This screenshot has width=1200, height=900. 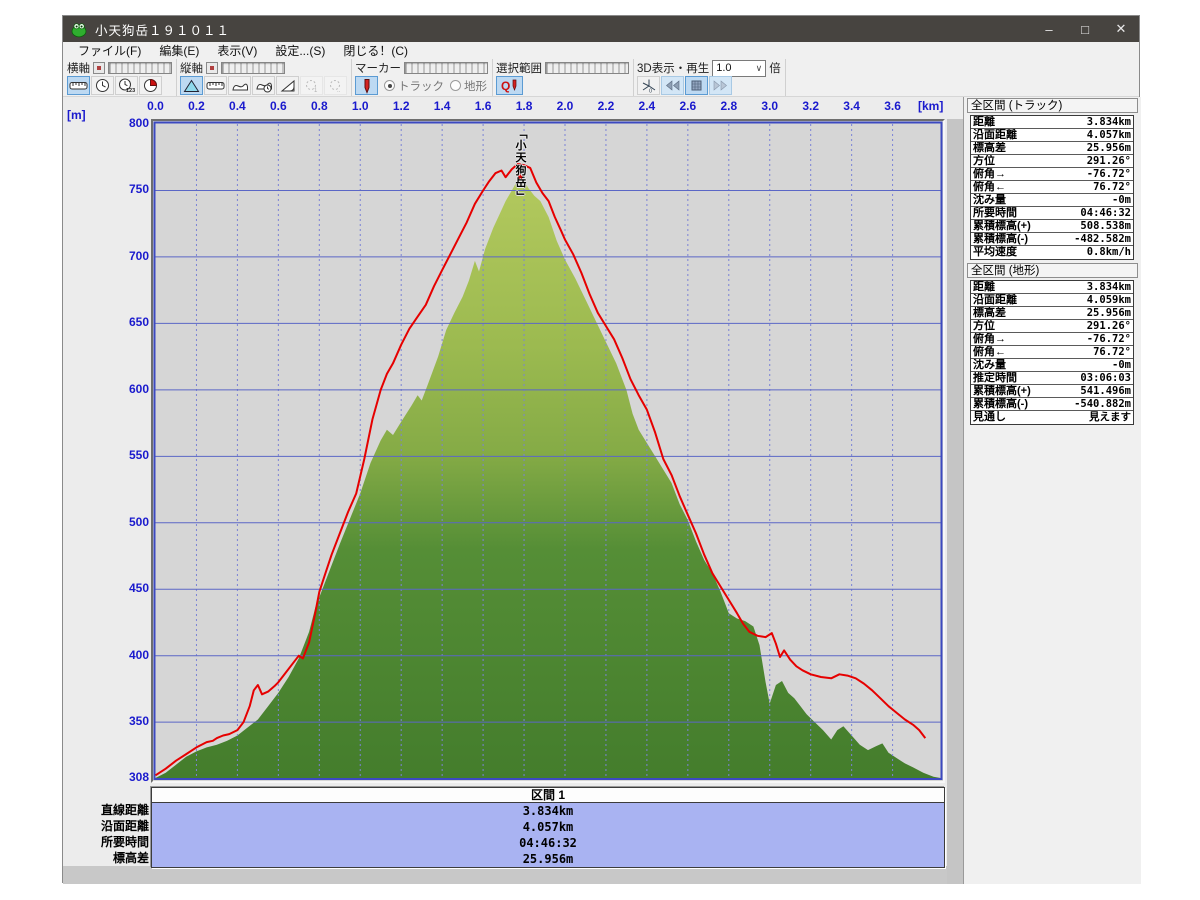 What do you see at coordinates (191, 85) in the screenshot?
I see `yaxis-elevation-button` at bounding box center [191, 85].